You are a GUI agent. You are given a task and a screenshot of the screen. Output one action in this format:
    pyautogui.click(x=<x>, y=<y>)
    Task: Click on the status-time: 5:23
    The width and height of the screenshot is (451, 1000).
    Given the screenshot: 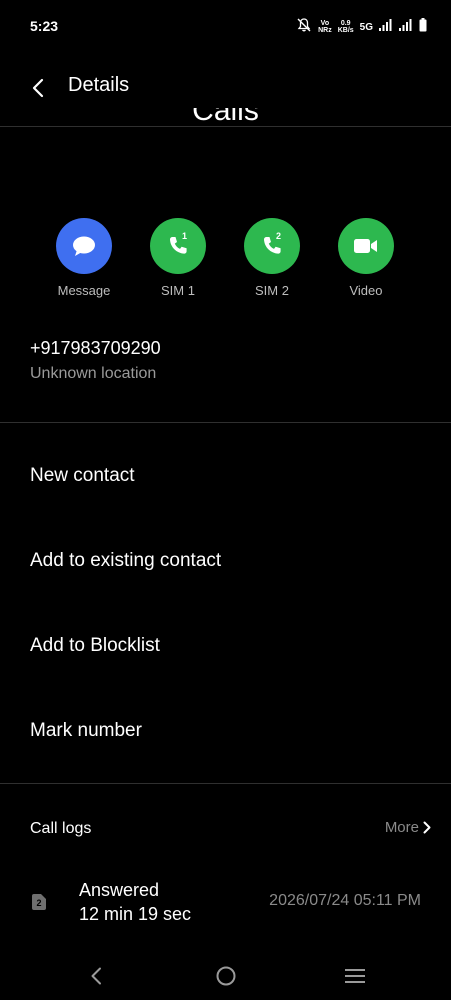 What is the action you would take?
    pyautogui.click(x=44, y=26)
    